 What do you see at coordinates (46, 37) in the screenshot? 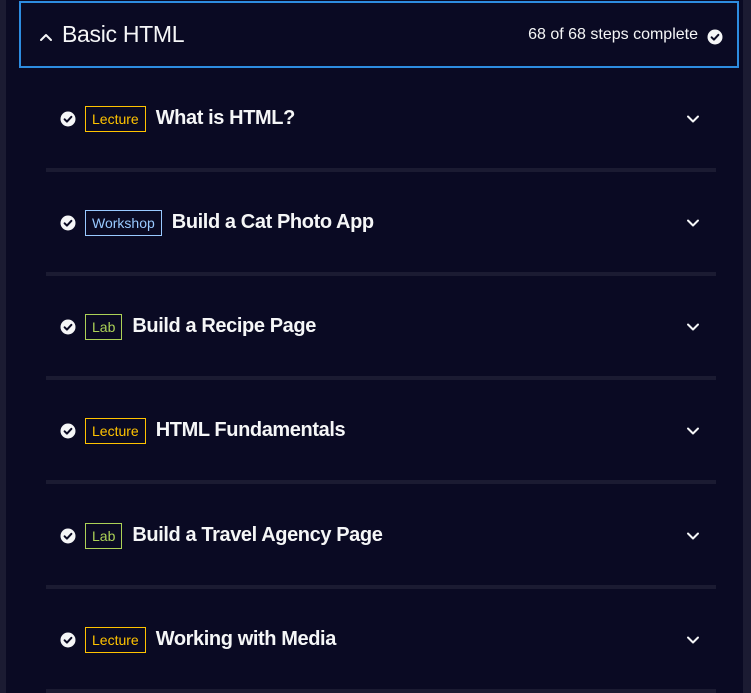
I see `caret-up-icon` at bounding box center [46, 37].